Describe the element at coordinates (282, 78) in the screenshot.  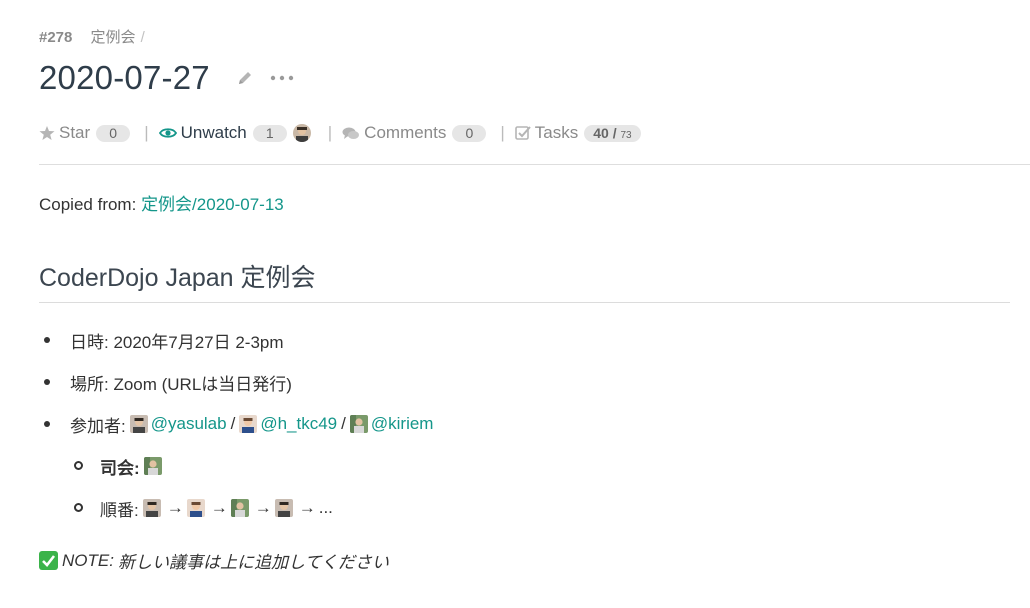
I see `more-options-icon` at that location.